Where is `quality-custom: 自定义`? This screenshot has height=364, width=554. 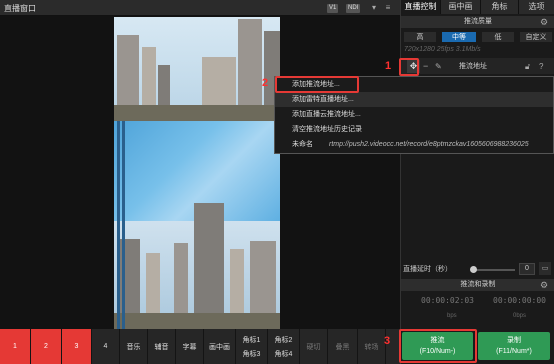
quality-custom: 自定义 is located at coordinates (536, 37).